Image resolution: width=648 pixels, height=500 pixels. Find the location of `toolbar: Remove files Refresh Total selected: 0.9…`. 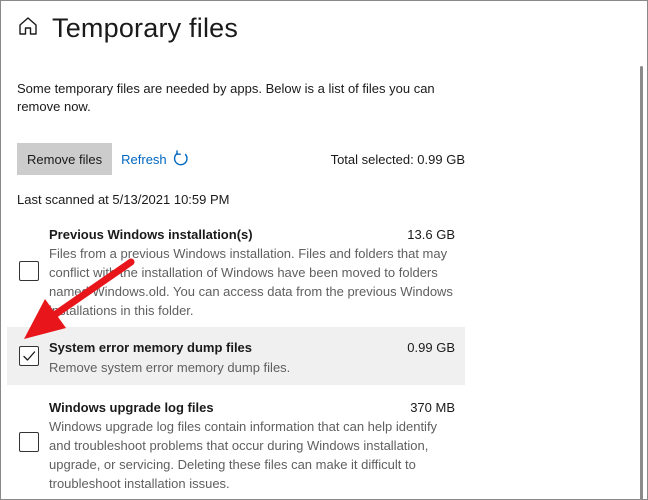

toolbar: Remove files Refresh Total selected: 0.9… is located at coordinates (241, 159).